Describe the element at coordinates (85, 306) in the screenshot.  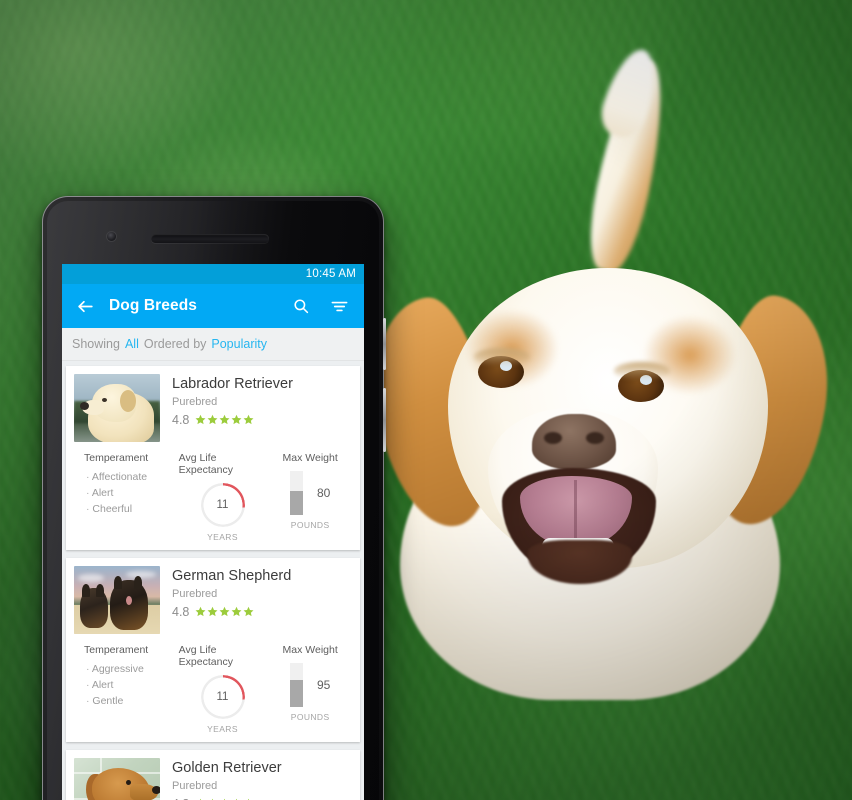
I see `back-arrow-icon` at that location.